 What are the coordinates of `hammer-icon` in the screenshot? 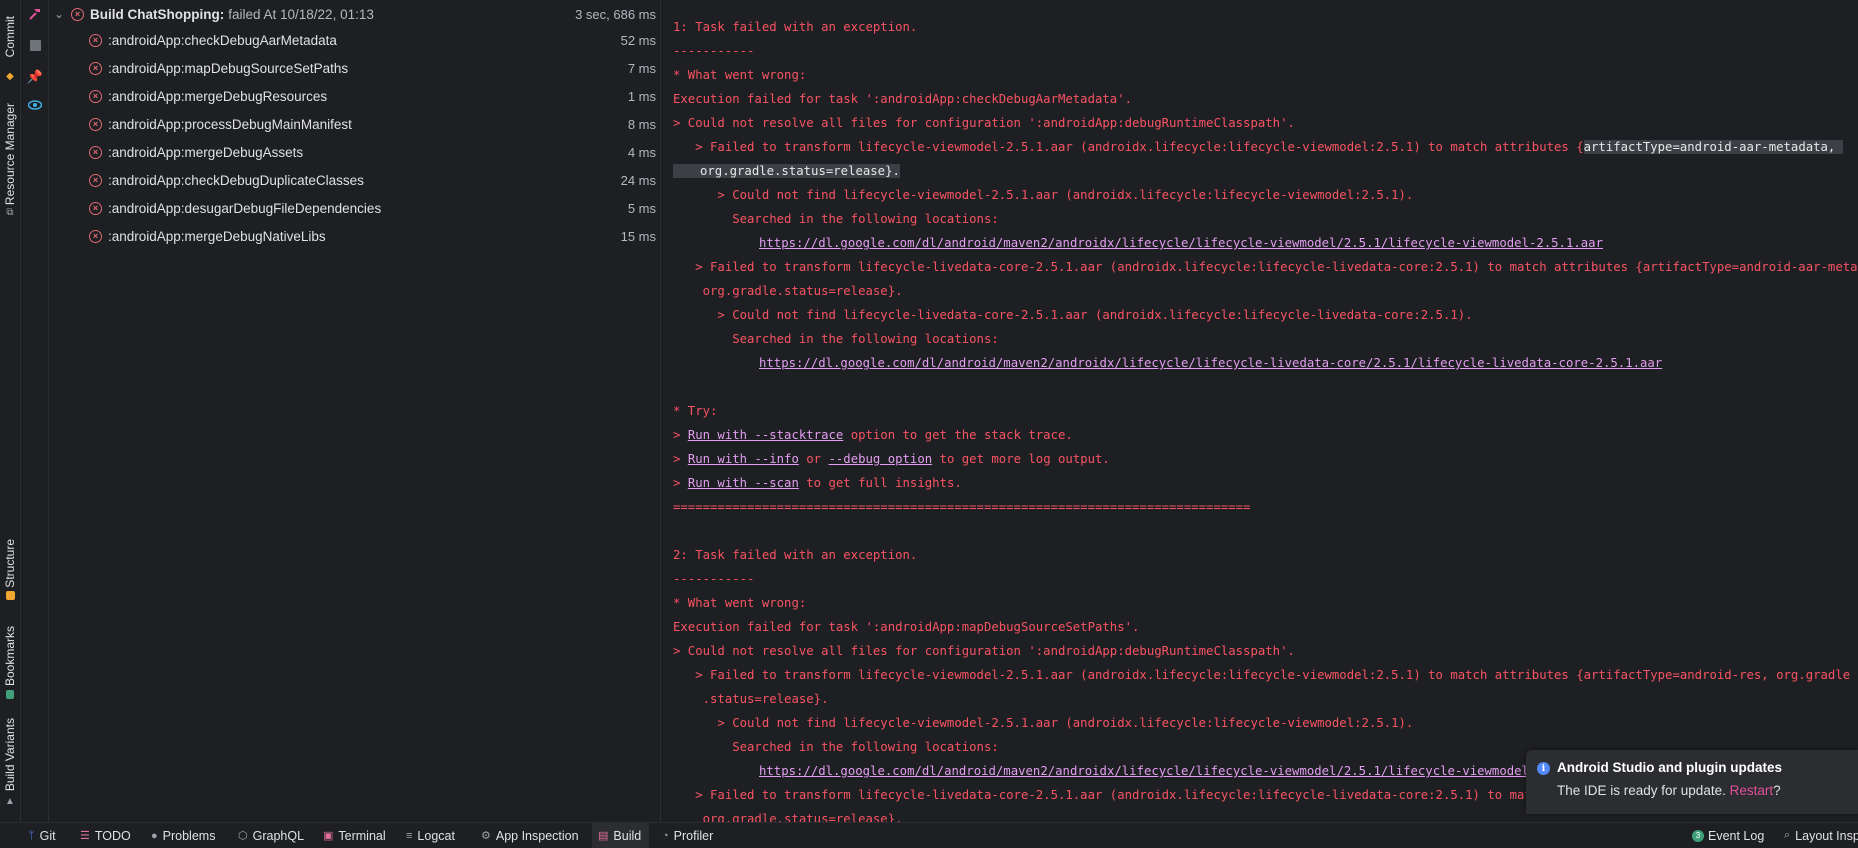 It's located at (35, 14).